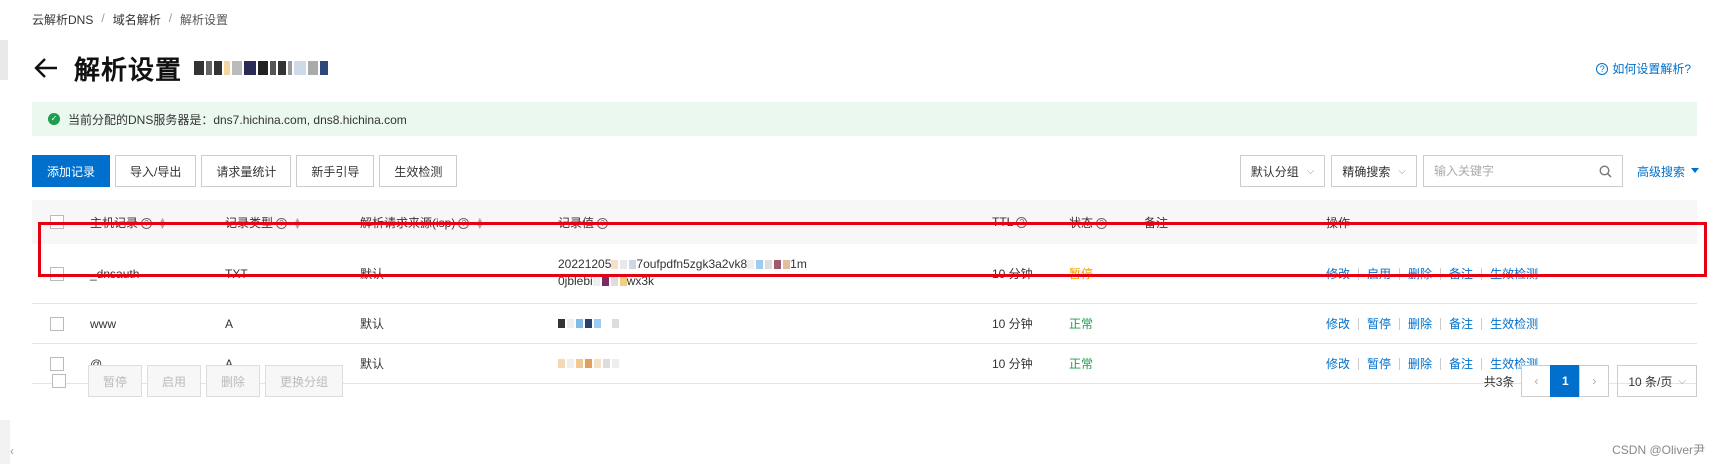  I want to click on batch-delete-button: 删除, so click(233, 381).